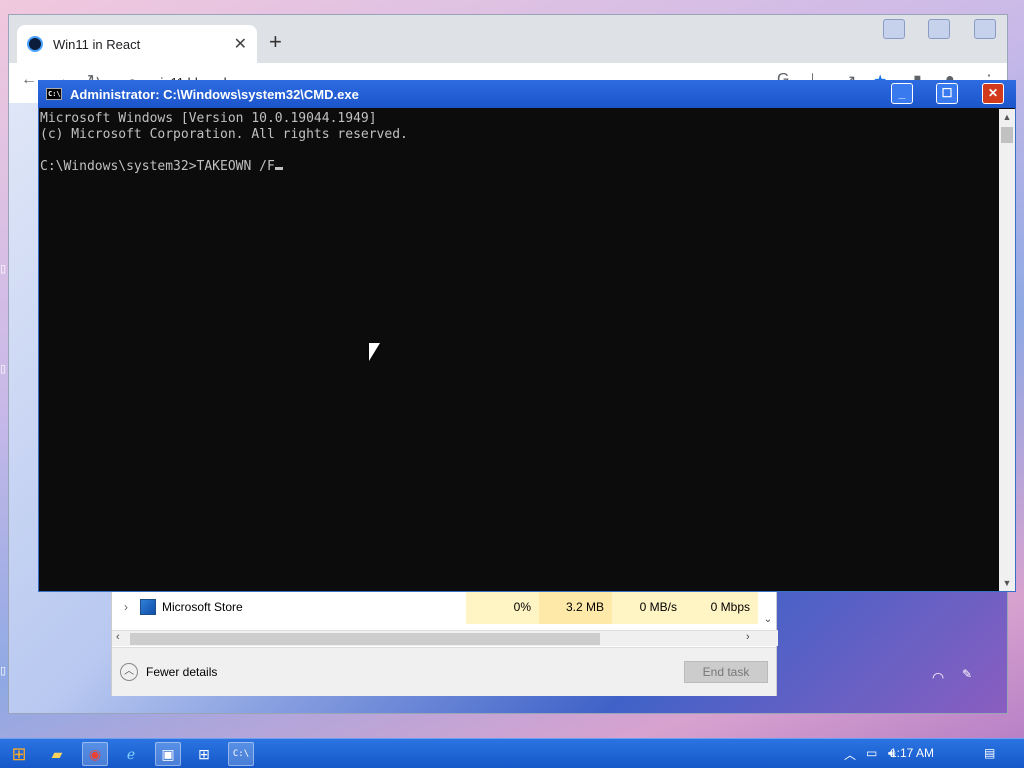  What do you see at coordinates (519, 167) in the screenshot?
I see `console-prompt-line: C:\Windows\system32>TAKEOWN /F` at bounding box center [519, 167].